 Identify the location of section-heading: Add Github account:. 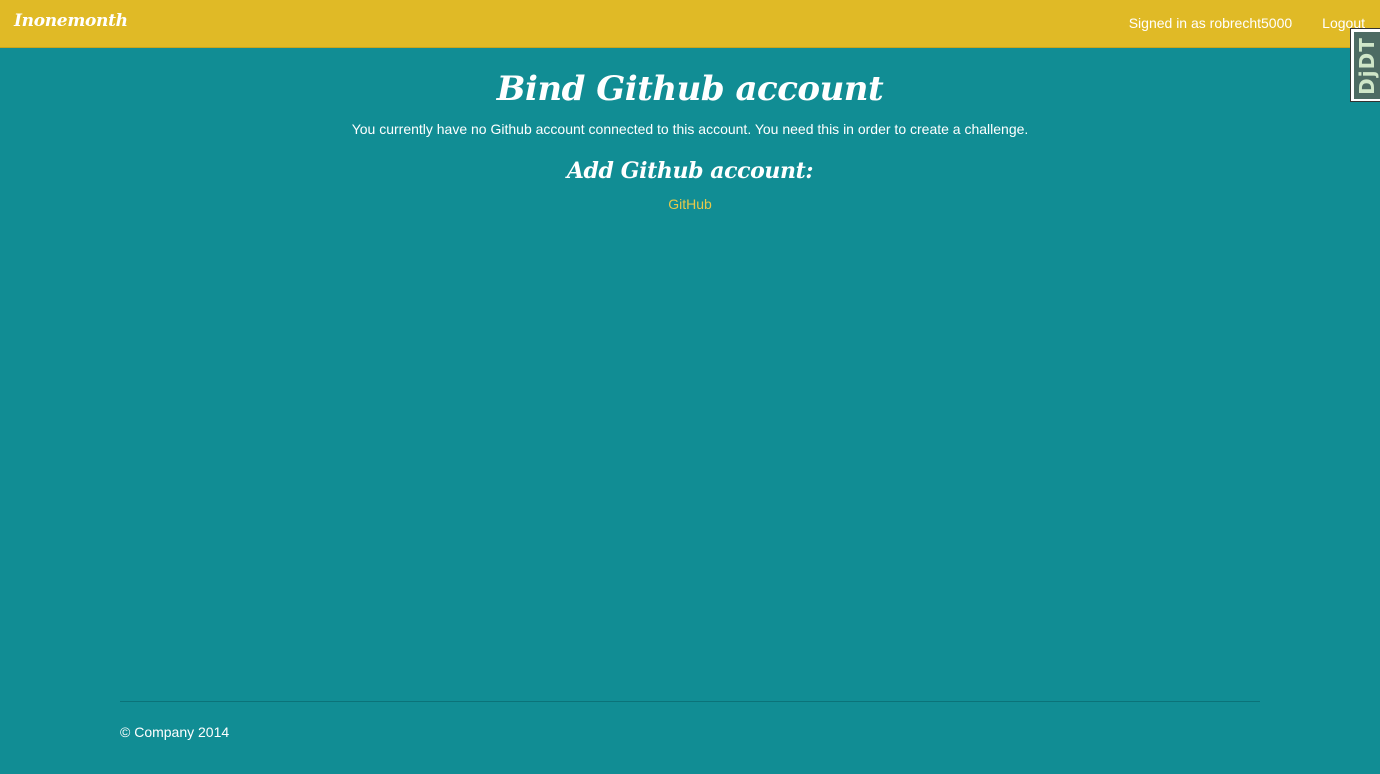
(690, 171).